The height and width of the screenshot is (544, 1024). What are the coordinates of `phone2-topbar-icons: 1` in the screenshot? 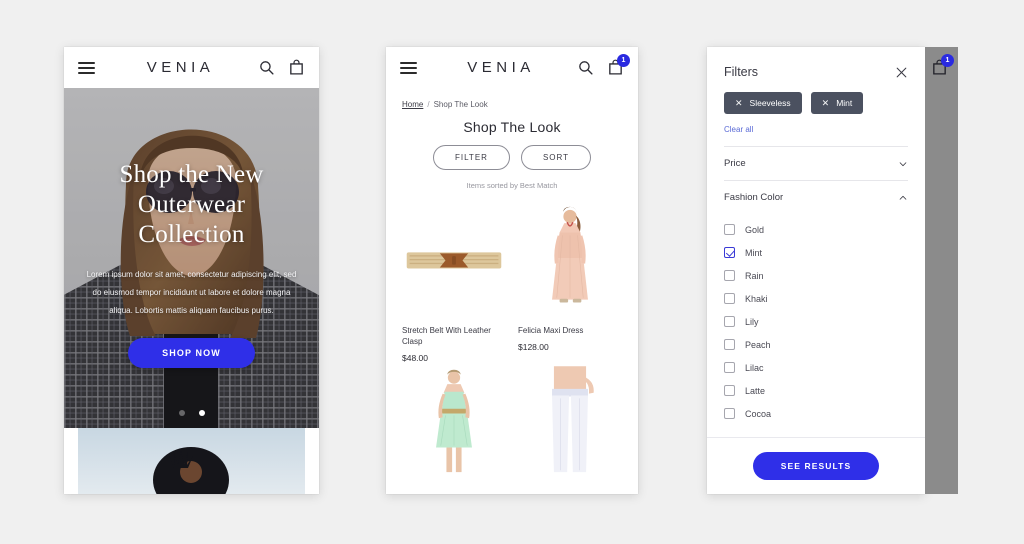 It's located at (603, 65).